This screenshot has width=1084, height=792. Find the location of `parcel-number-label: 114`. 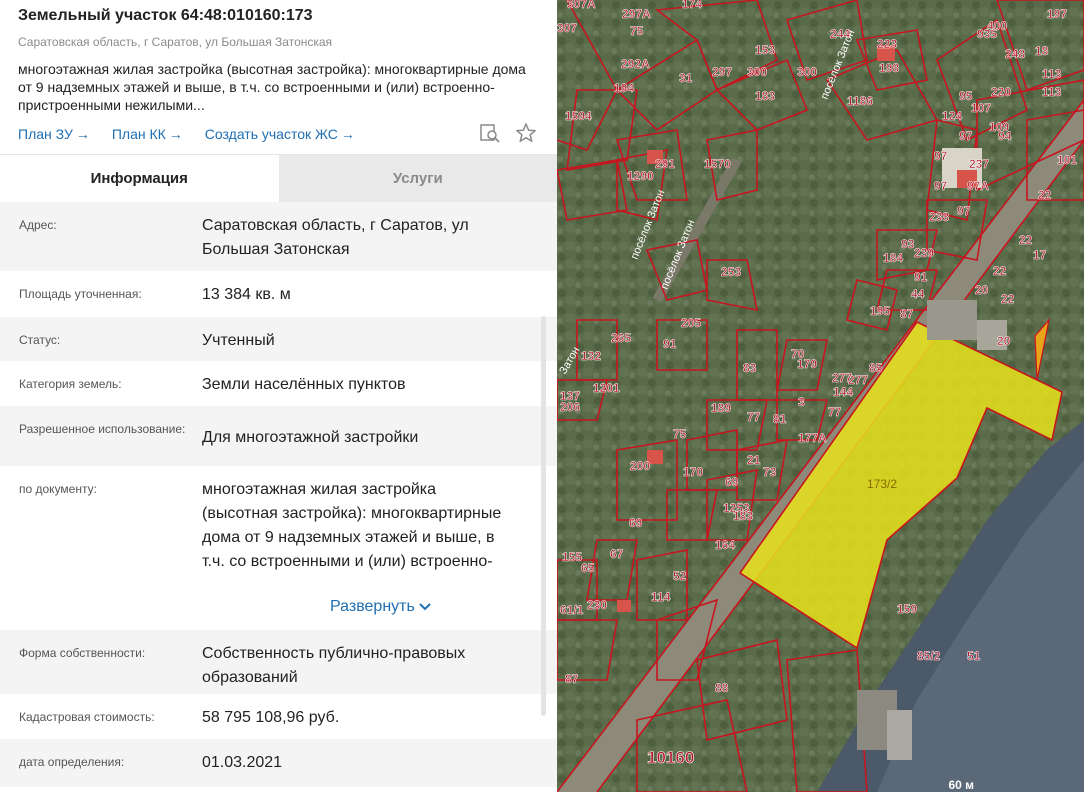

parcel-number-label: 114 is located at coordinates (661, 597).